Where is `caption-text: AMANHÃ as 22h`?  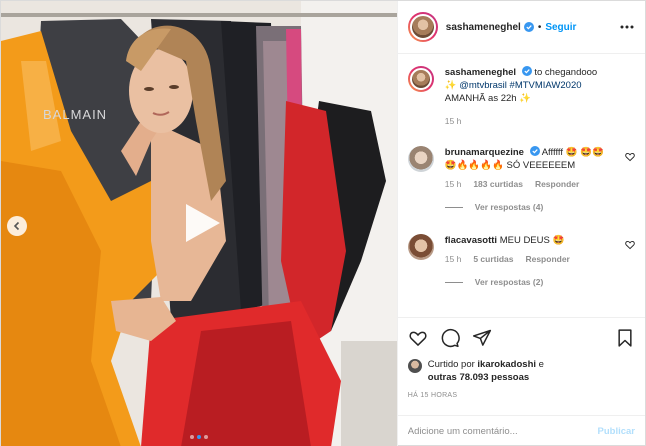 caption-text: AMANHÃ as 22h is located at coordinates (480, 98).